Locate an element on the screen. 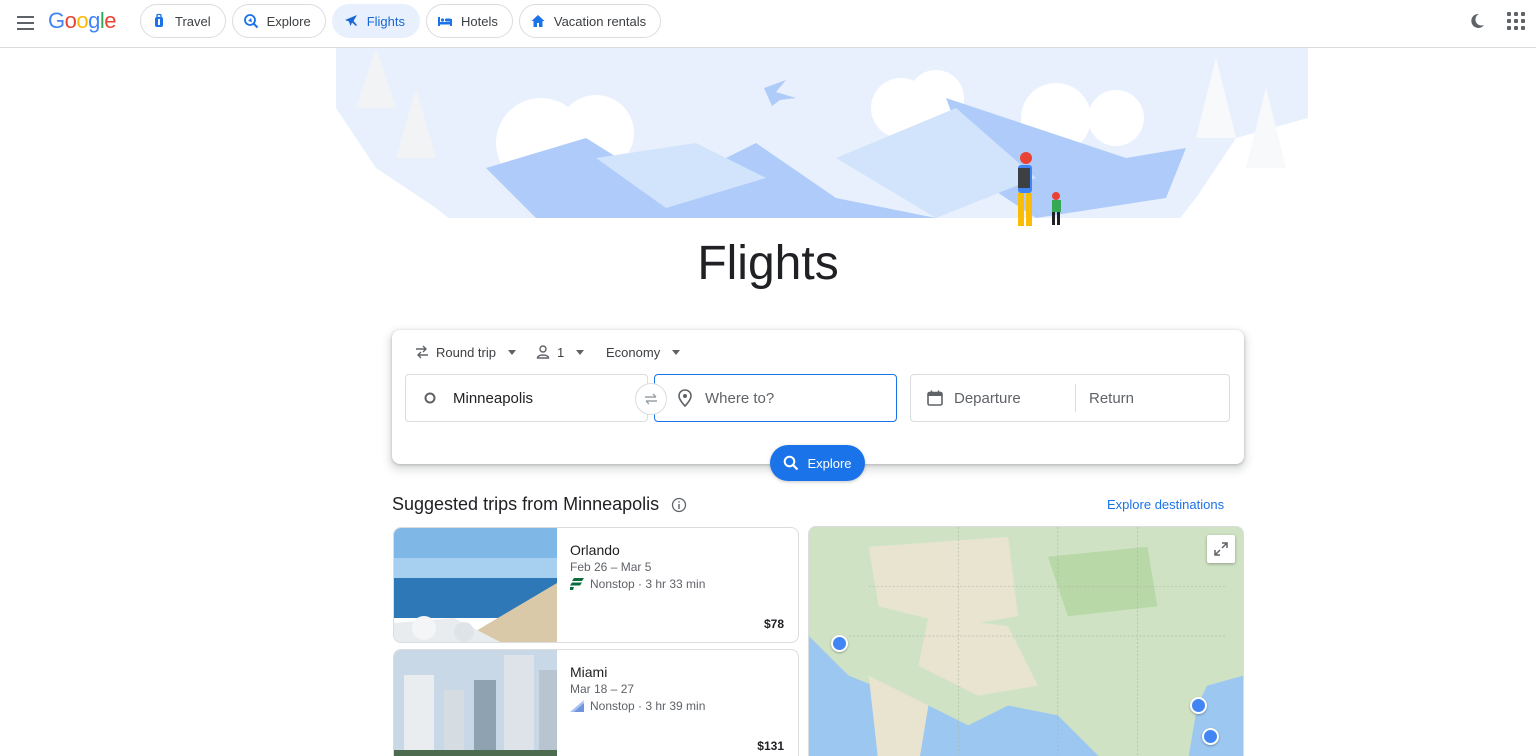  suggested-trips-heading: Suggested trips from Minneapolis is located at coordinates (539, 504).